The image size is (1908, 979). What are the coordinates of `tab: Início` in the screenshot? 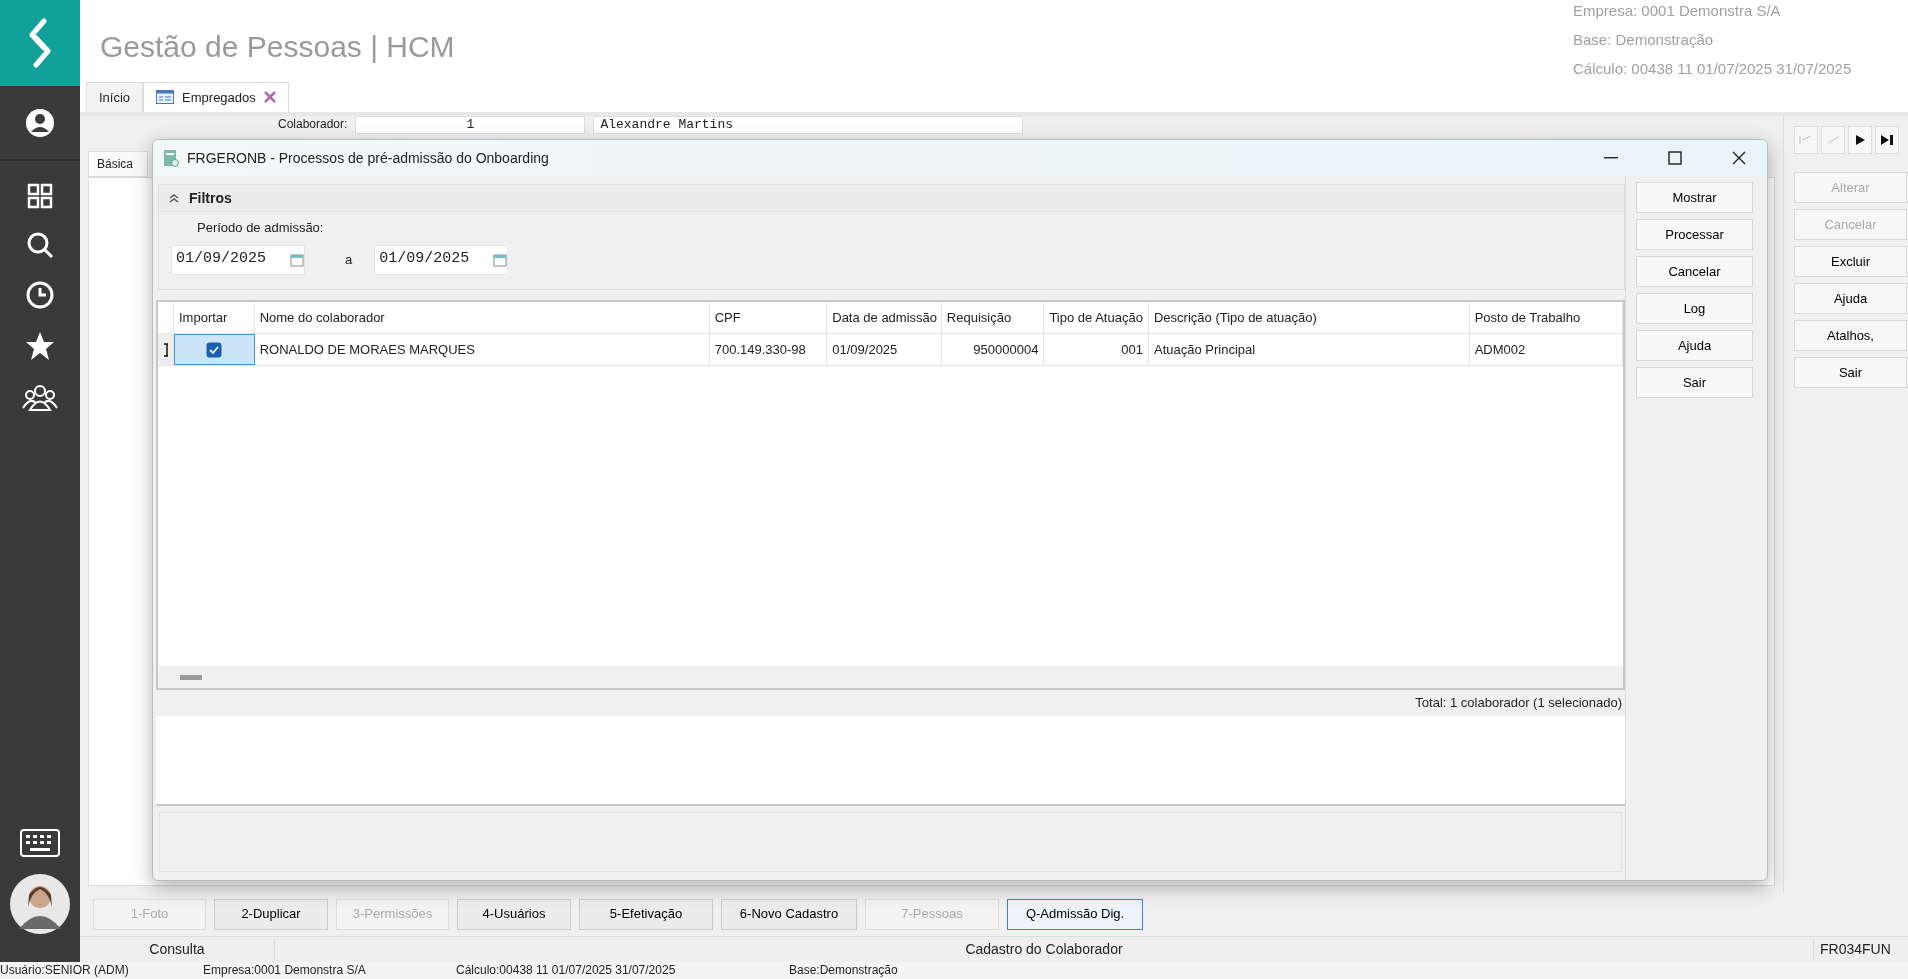 It's located at (115, 96).